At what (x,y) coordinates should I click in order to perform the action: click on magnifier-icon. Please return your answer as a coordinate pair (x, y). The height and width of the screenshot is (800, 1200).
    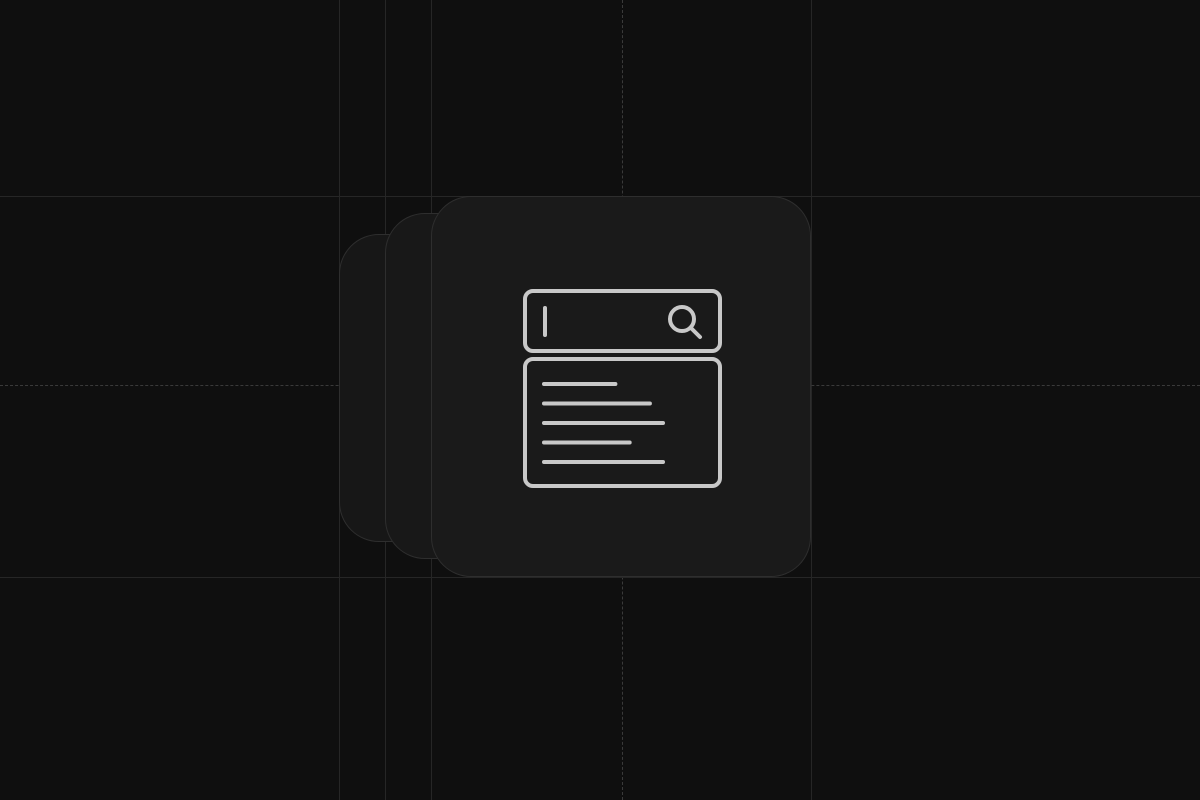
    Looking at the image, I should click on (685, 322).